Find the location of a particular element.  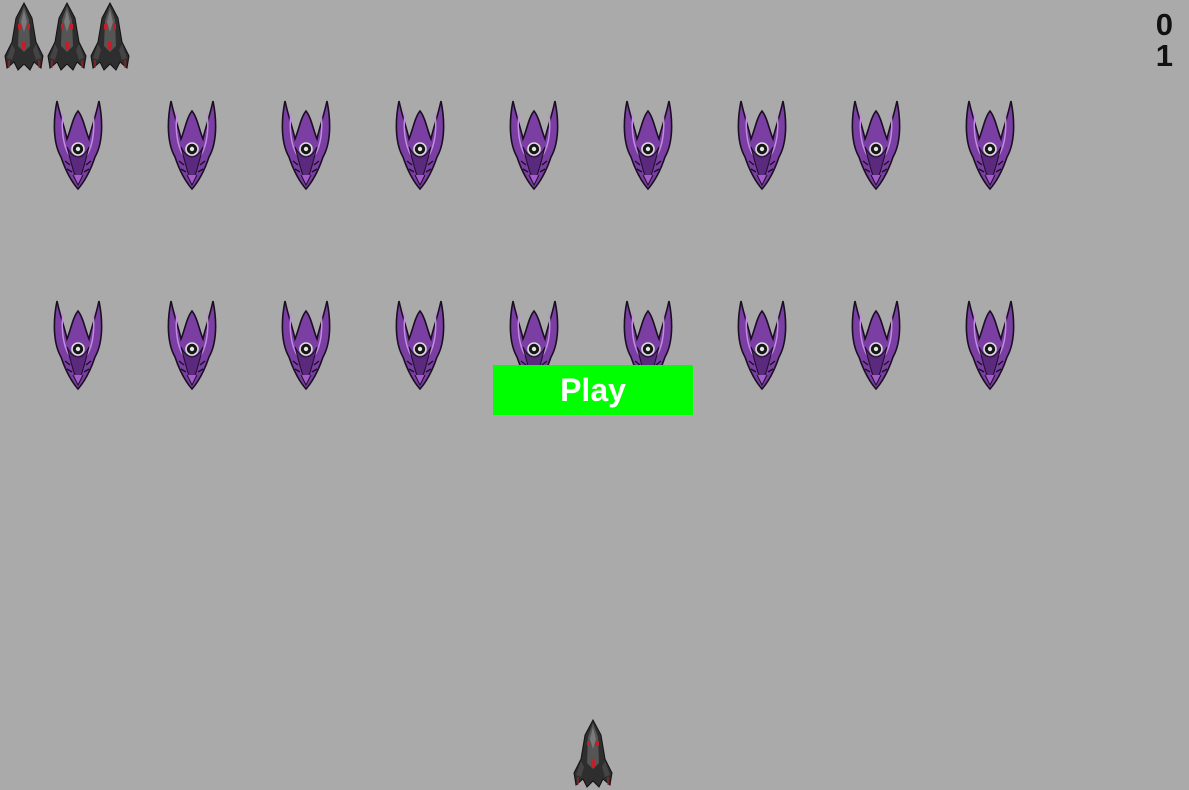

level-display: 1 is located at coordinates (1164, 55).